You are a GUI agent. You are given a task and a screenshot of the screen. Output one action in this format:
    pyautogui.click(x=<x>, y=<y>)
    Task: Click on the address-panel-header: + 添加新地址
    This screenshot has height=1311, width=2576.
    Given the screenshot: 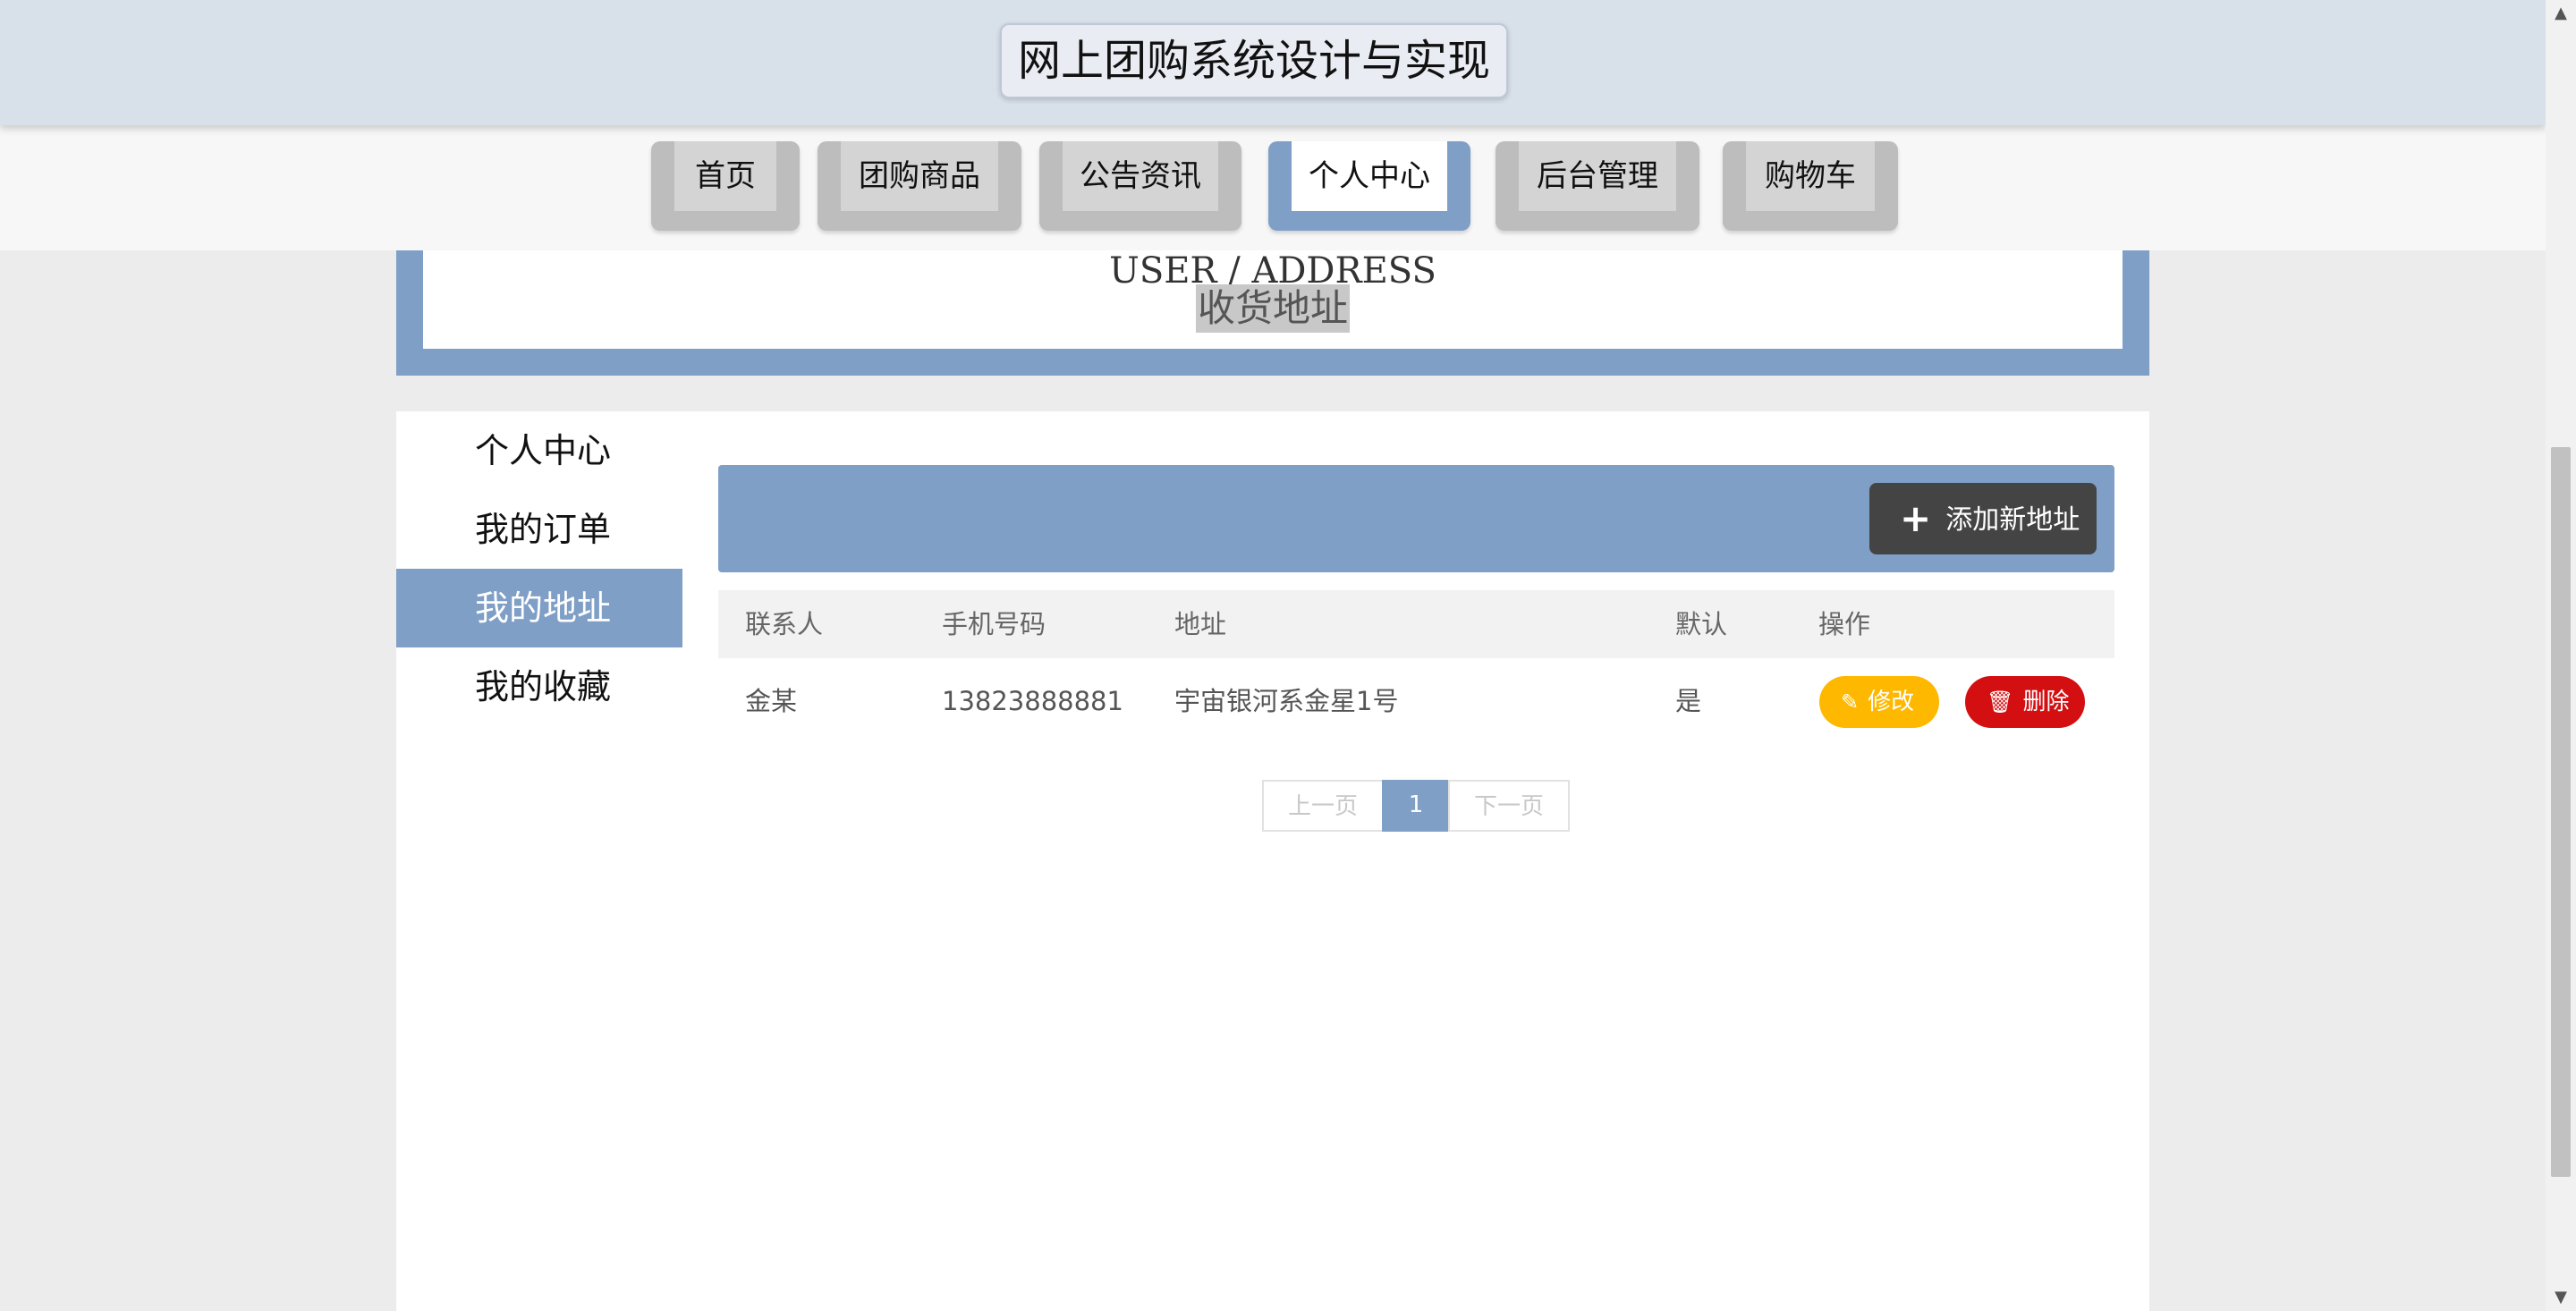 What is the action you would take?
    pyautogui.click(x=1416, y=518)
    